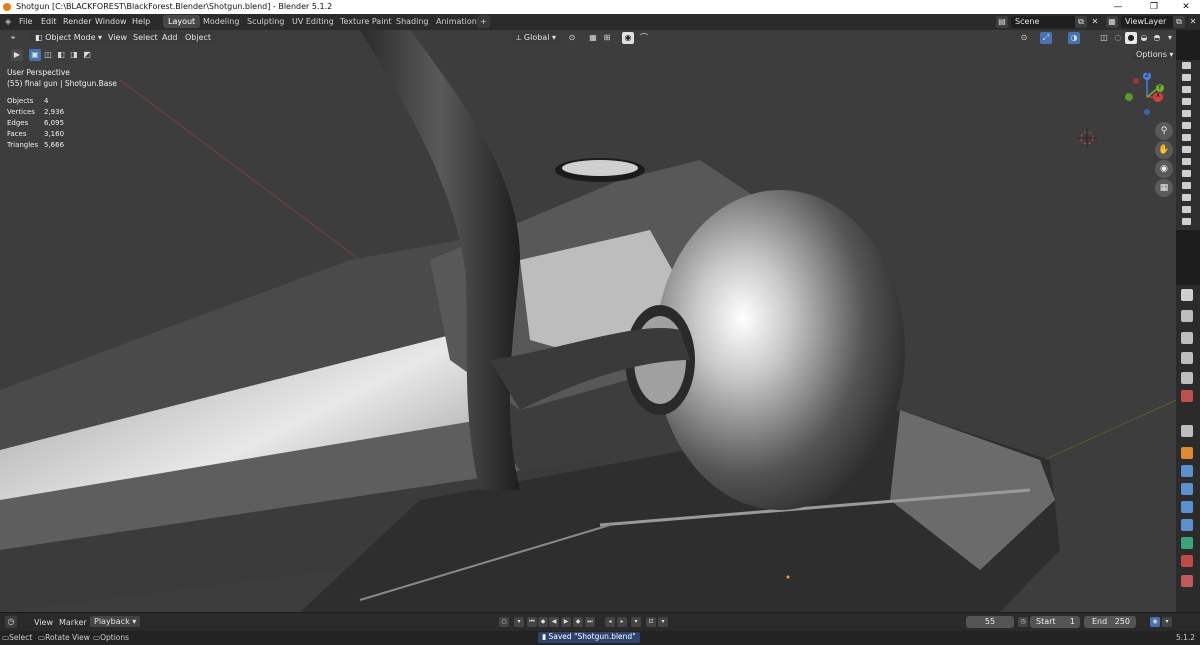 Image resolution: width=1200 pixels, height=645 pixels. What do you see at coordinates (17, 55) in the screenshot?
I see `select-box-tool-icon: ▶` at bounding box center [17, 55].